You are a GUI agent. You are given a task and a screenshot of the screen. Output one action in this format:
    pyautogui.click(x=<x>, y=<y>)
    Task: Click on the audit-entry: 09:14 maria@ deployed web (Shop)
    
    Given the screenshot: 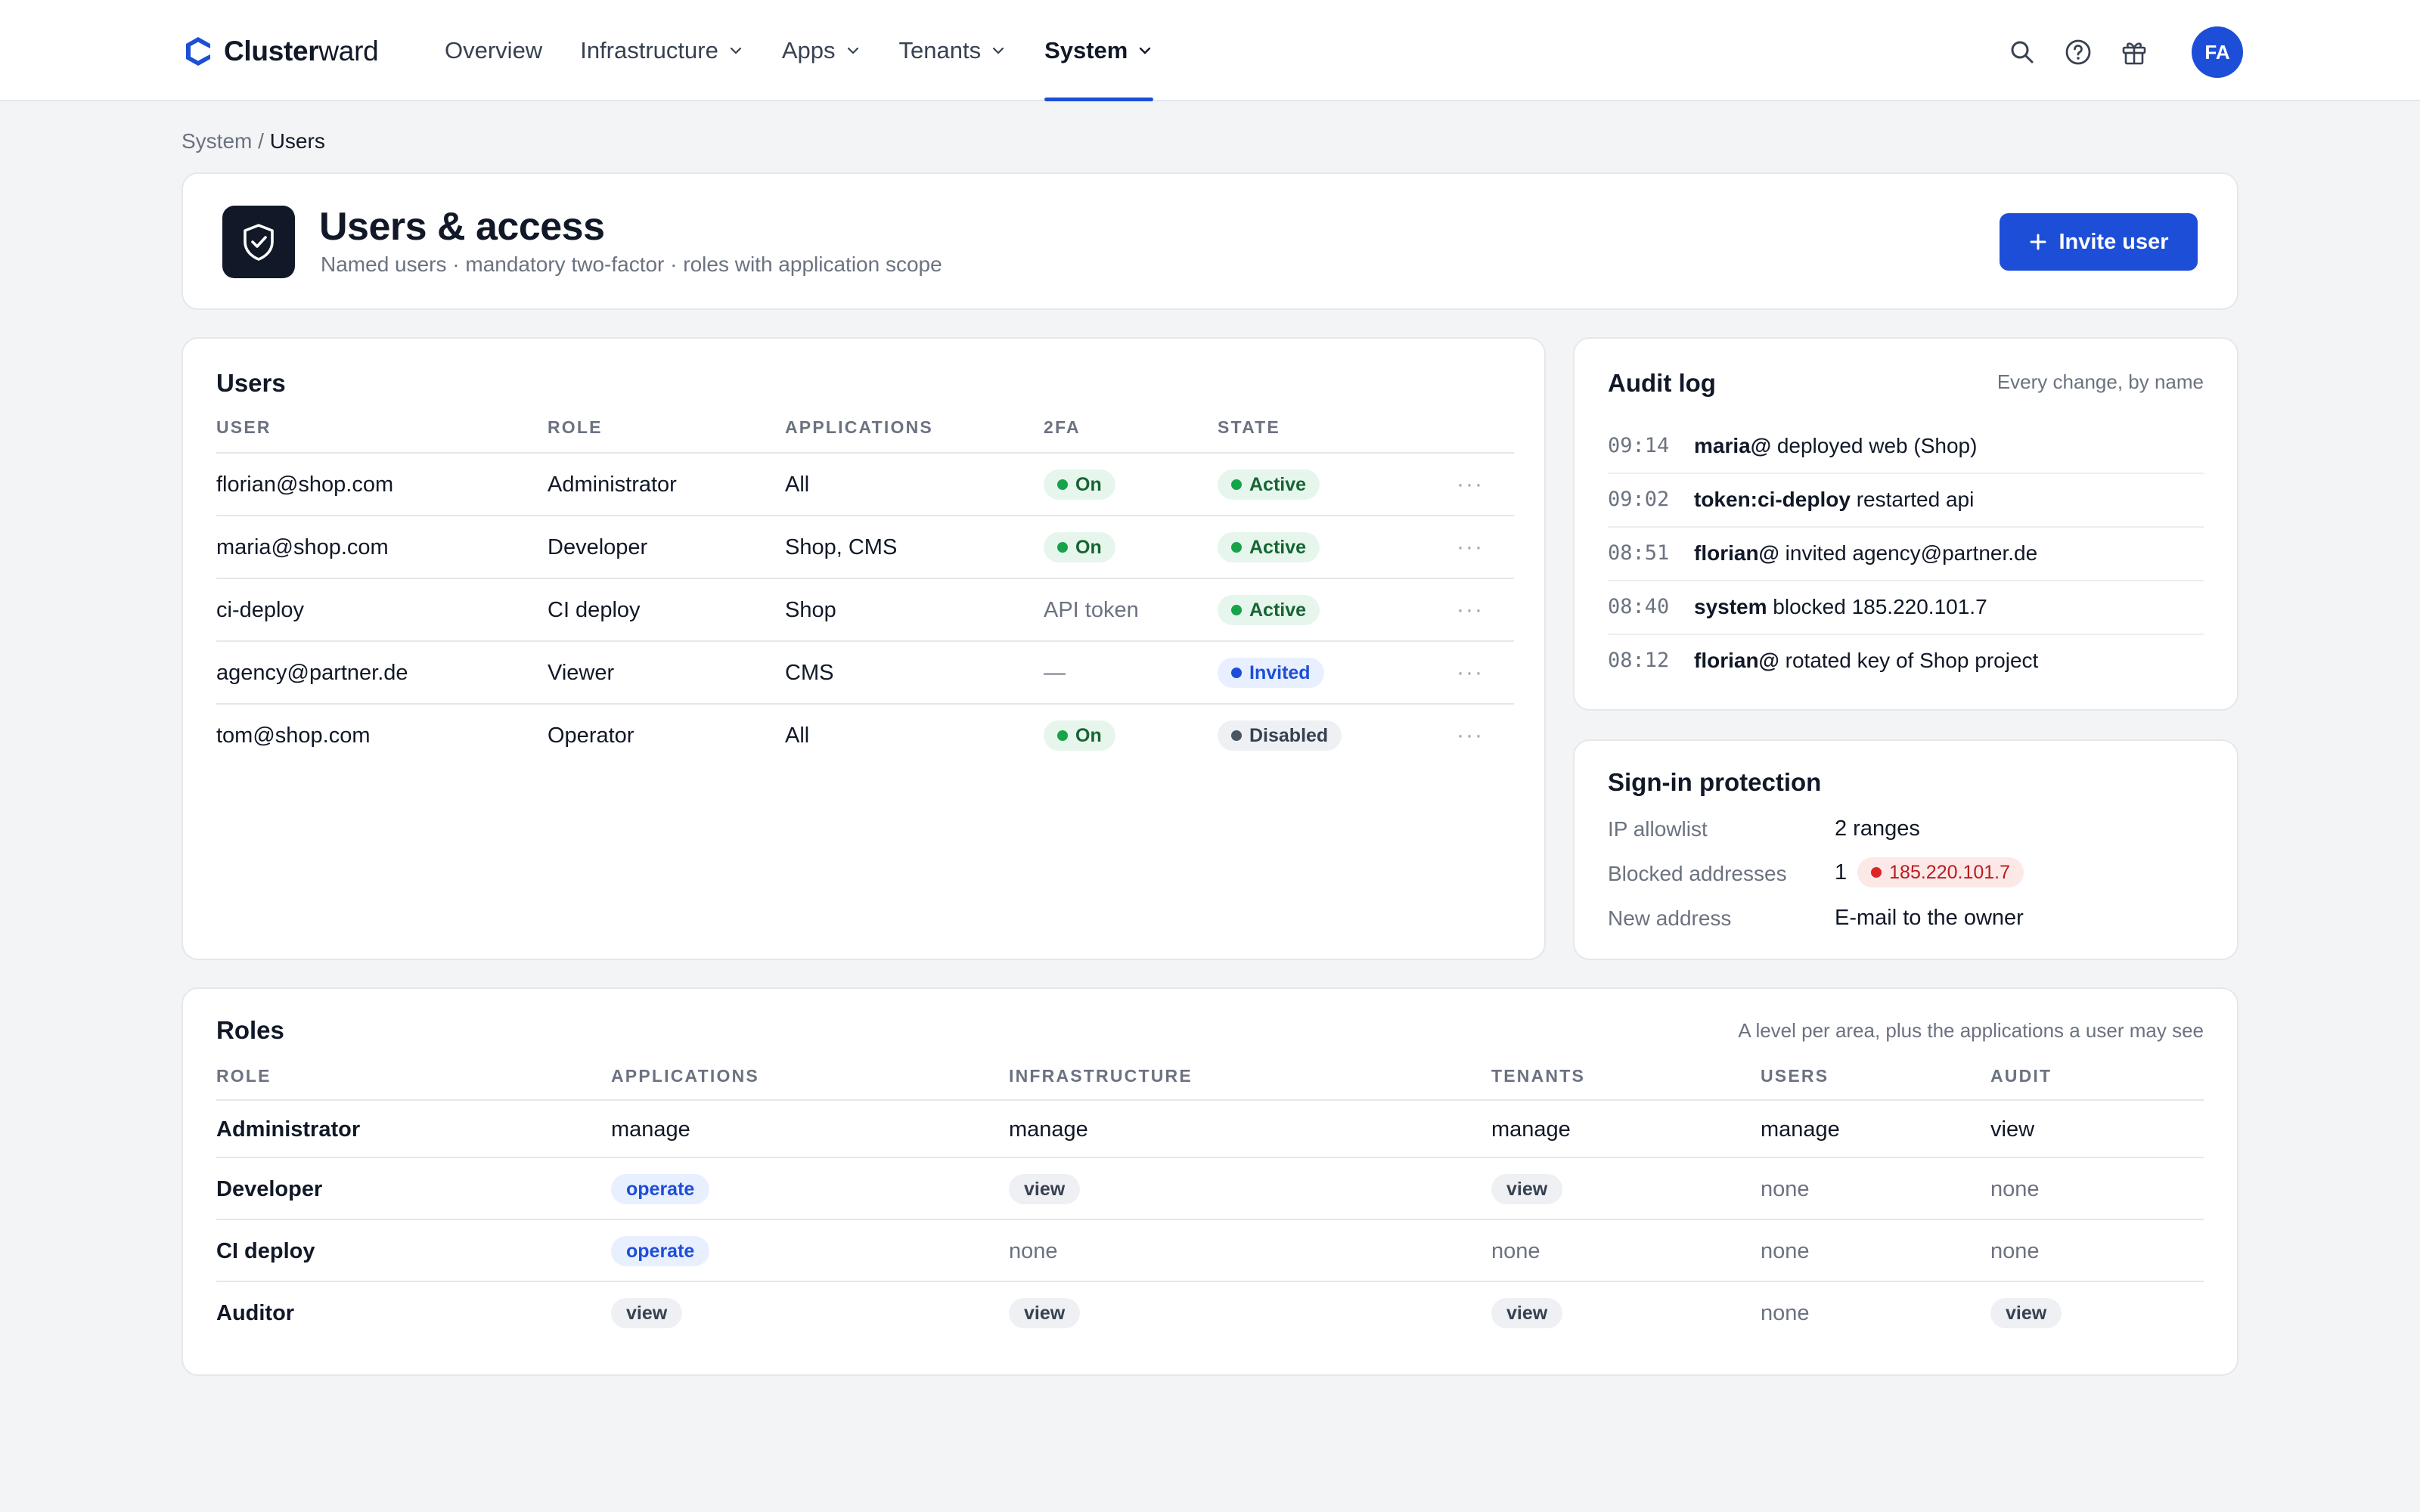 What is the action you would take?
    pyautogui.click(x=1906, y=446)
    